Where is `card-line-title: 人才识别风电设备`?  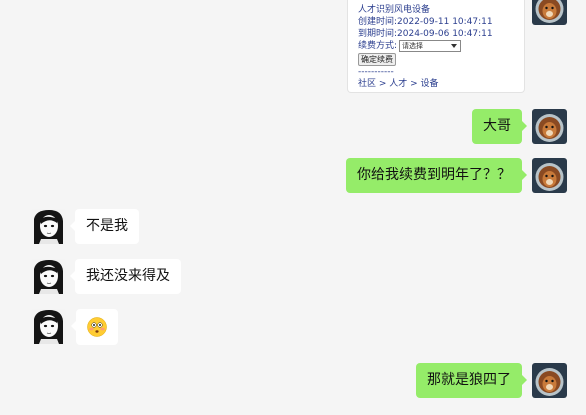
card-line-title: 人才识别风电设备 is located at coordinates (394, 10).